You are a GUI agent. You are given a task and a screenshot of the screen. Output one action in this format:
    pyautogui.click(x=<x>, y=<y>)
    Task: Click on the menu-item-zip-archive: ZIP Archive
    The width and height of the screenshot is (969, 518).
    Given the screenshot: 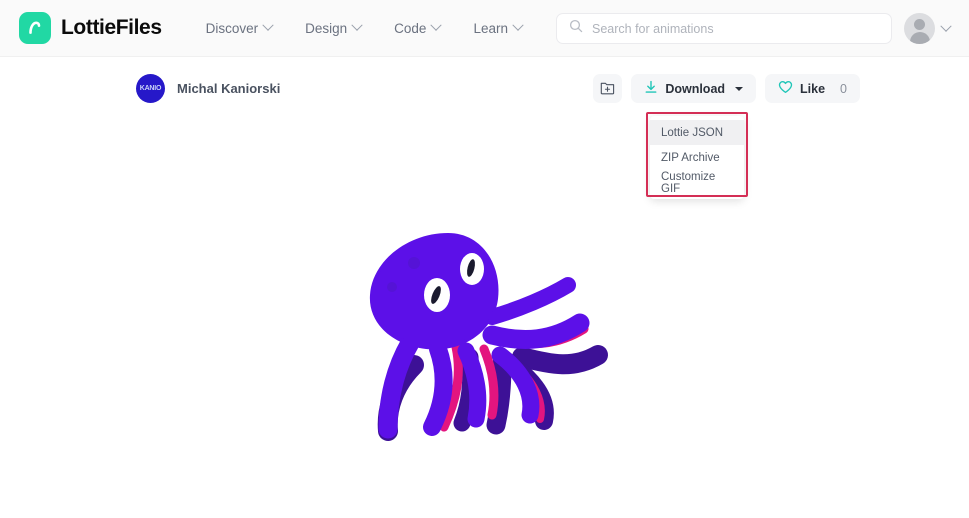 What is the action you would take?
    pyautogui.click(x=697, y=157)
    